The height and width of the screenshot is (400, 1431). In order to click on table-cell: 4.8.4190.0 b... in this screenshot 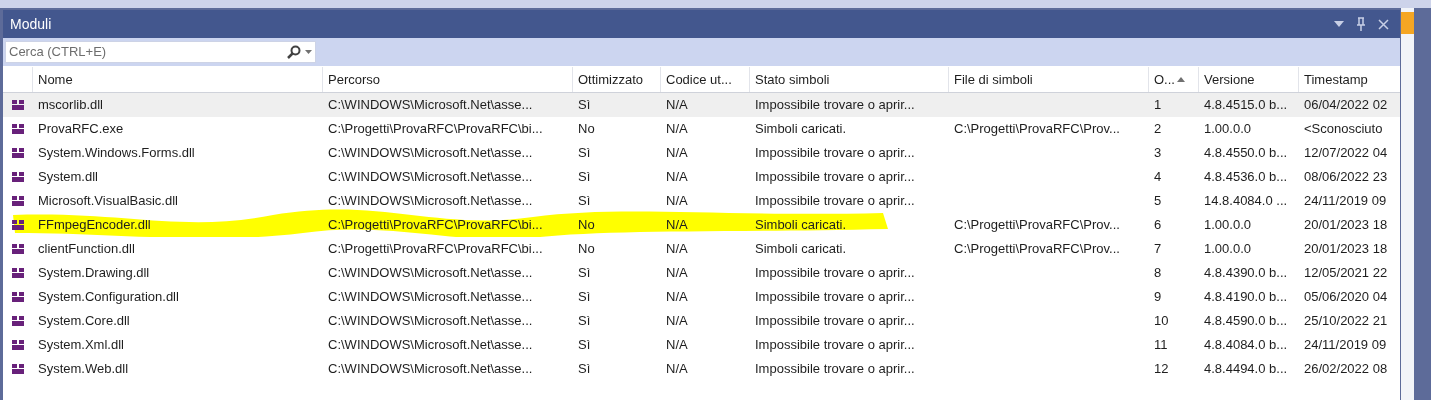, I will do `click(1246, 297)`.